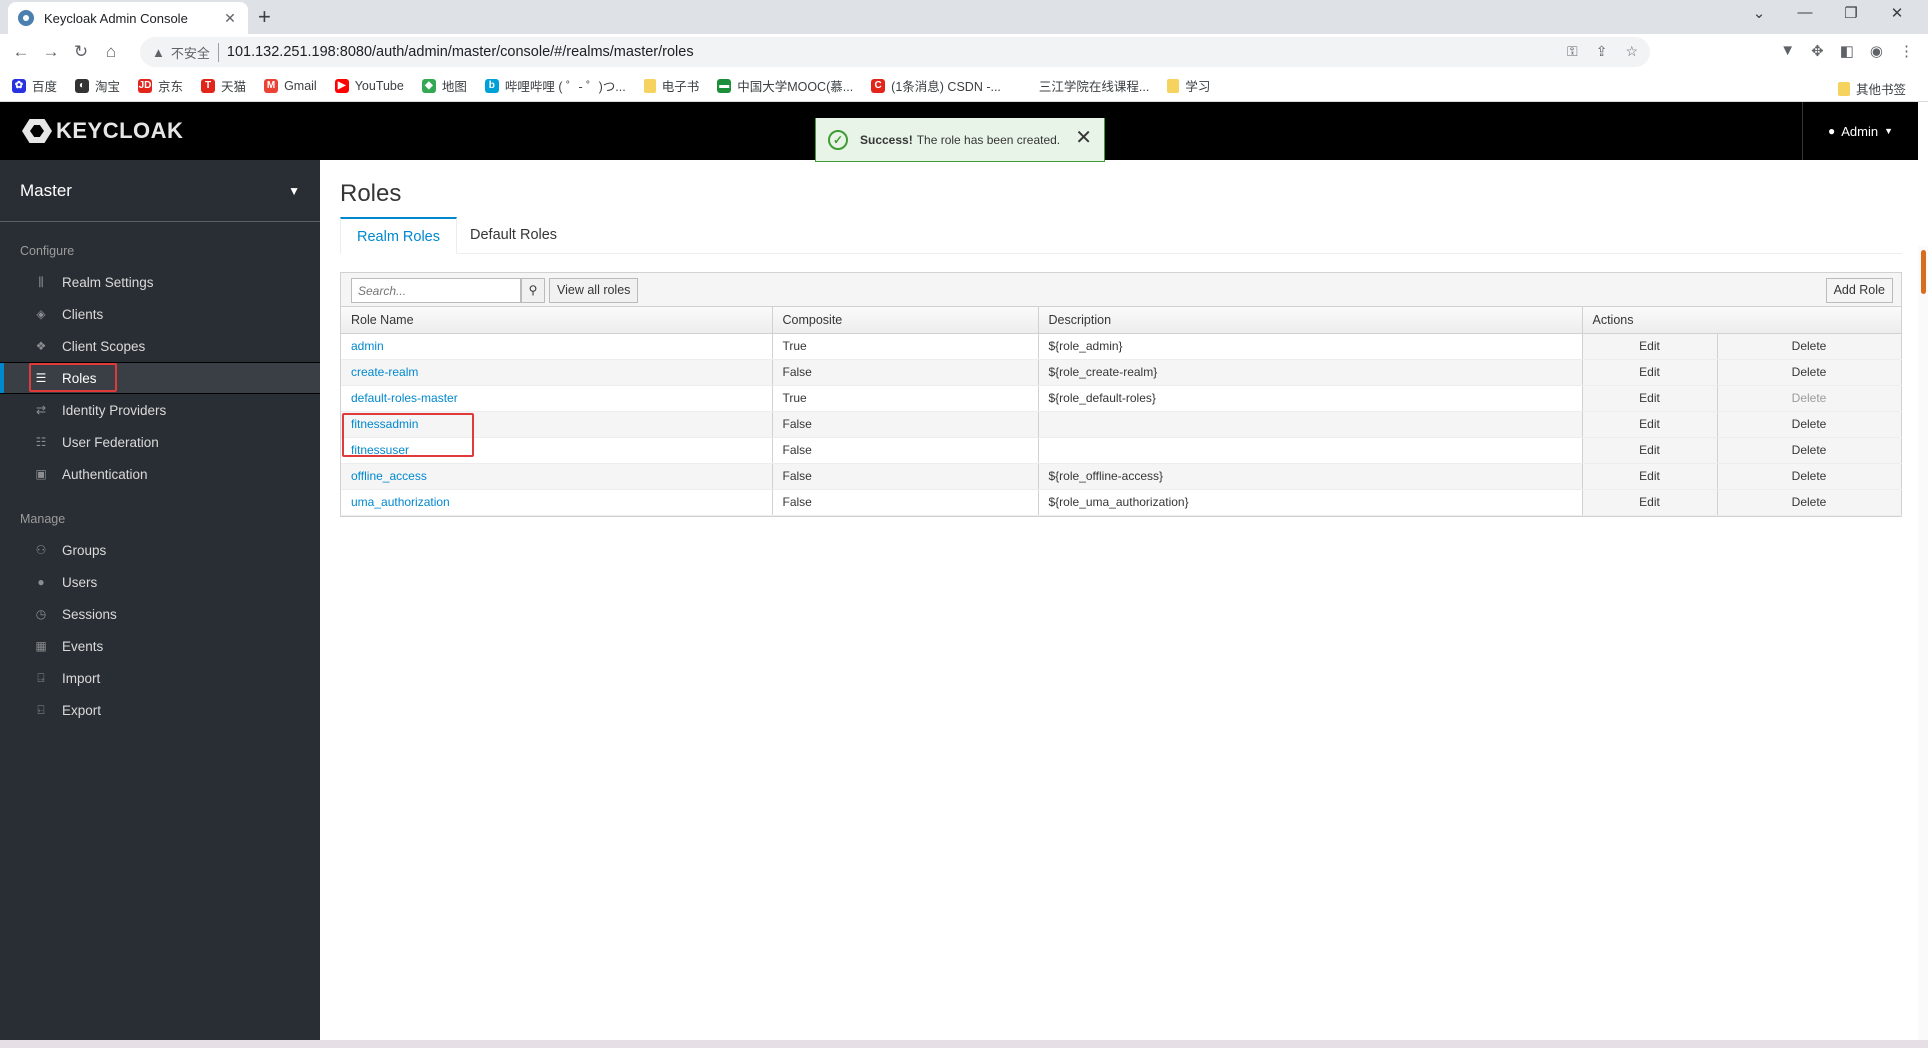 The height and width of the screenshot is (1048, 1928). I want to click on bookmark-item: ◆ 地图, so click(444, 85).